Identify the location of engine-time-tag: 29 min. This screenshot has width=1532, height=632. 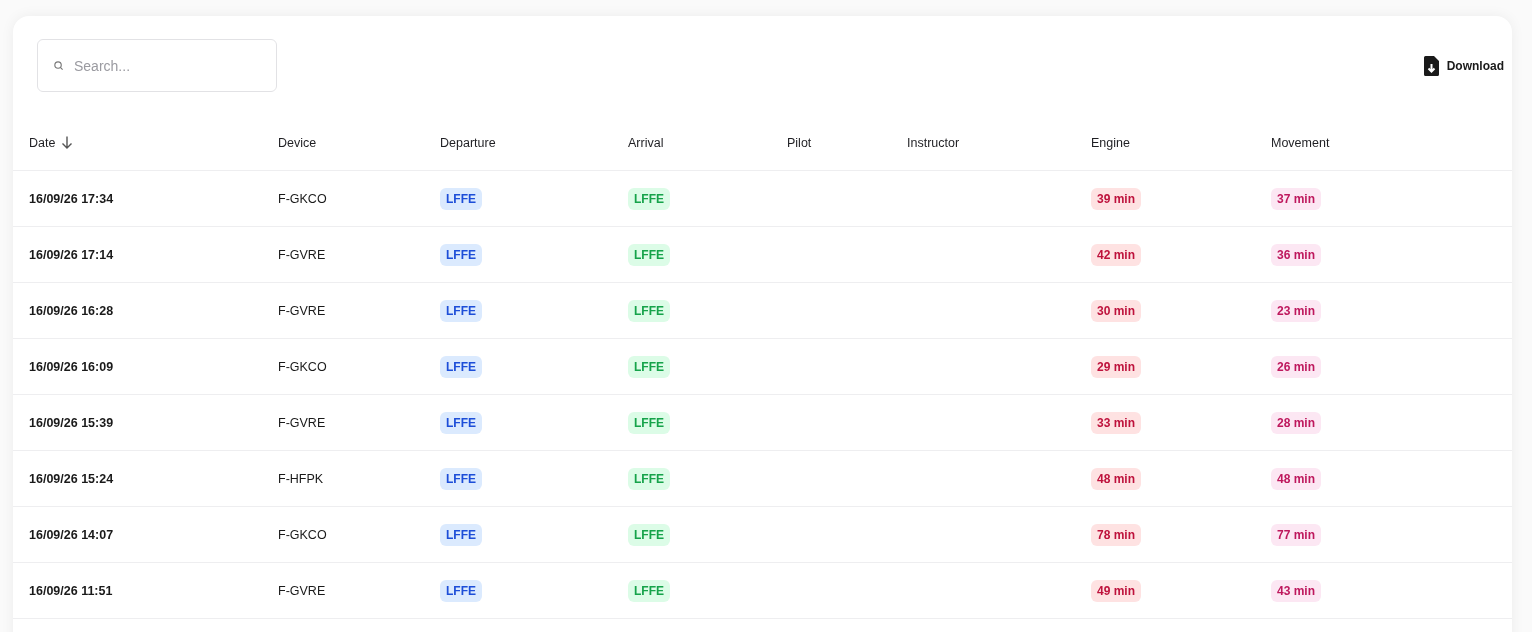
(1116, 366).